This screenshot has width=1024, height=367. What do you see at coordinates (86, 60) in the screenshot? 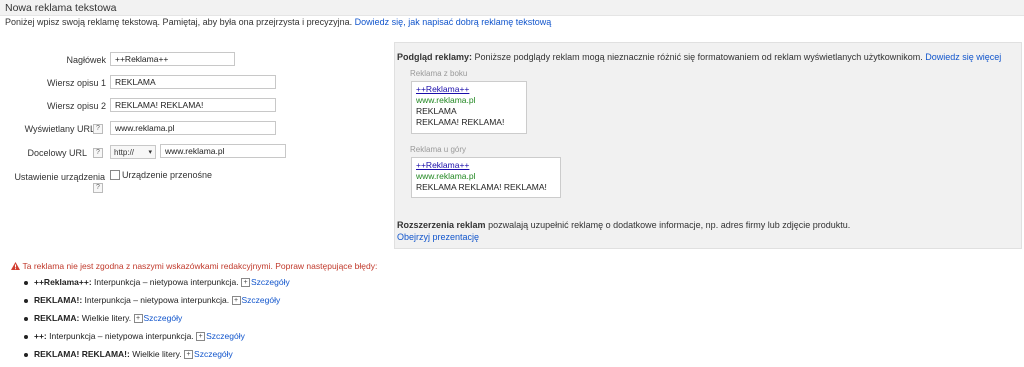
I see `headline-label: Nagłówek` at bounding box center [86, 60].